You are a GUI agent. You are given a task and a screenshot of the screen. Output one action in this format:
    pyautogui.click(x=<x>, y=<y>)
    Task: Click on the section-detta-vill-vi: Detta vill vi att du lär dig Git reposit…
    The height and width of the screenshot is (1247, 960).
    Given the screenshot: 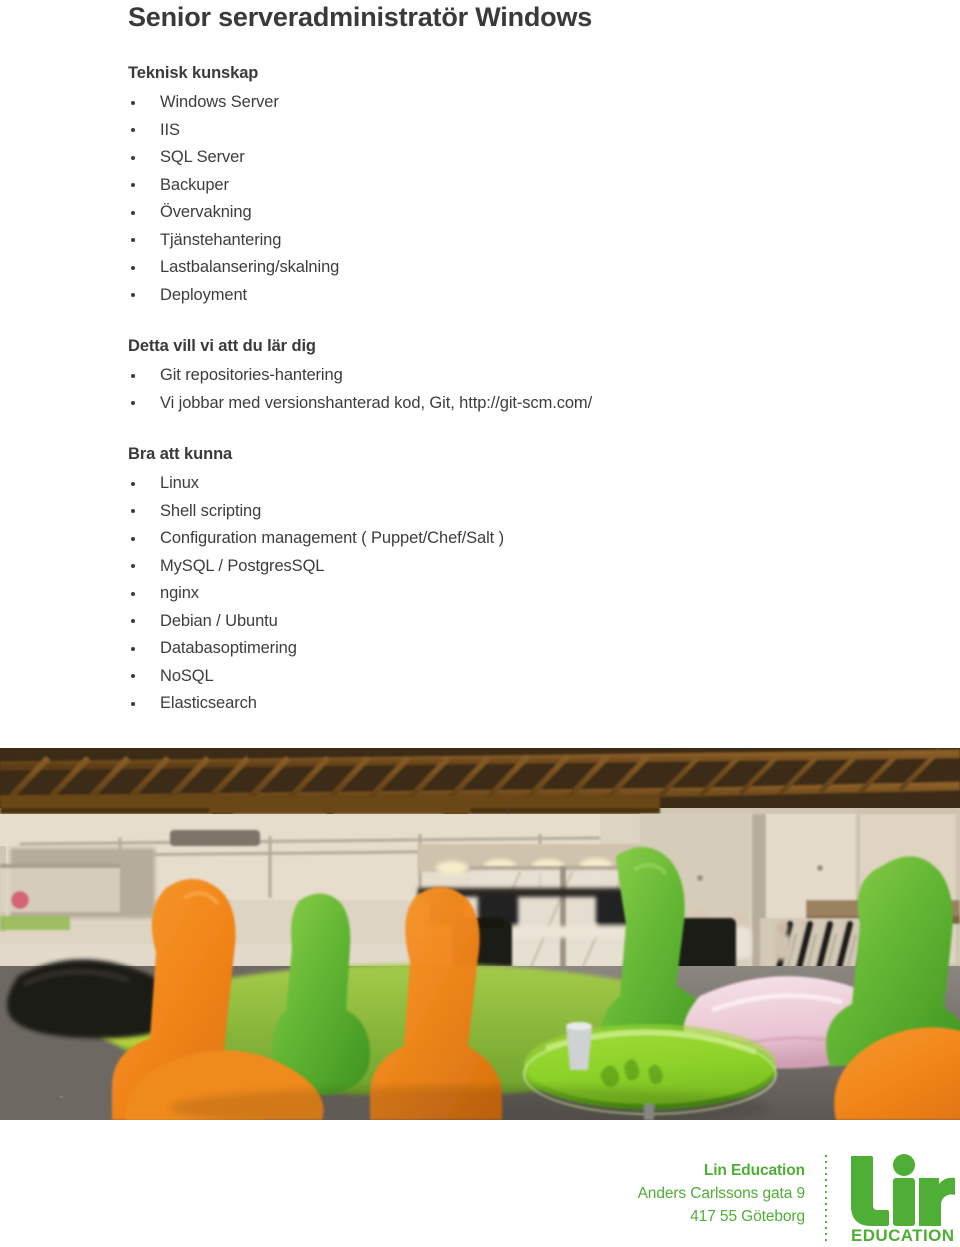 What is the action you would take?
    pyautogui.click(x=528, y=376)
    